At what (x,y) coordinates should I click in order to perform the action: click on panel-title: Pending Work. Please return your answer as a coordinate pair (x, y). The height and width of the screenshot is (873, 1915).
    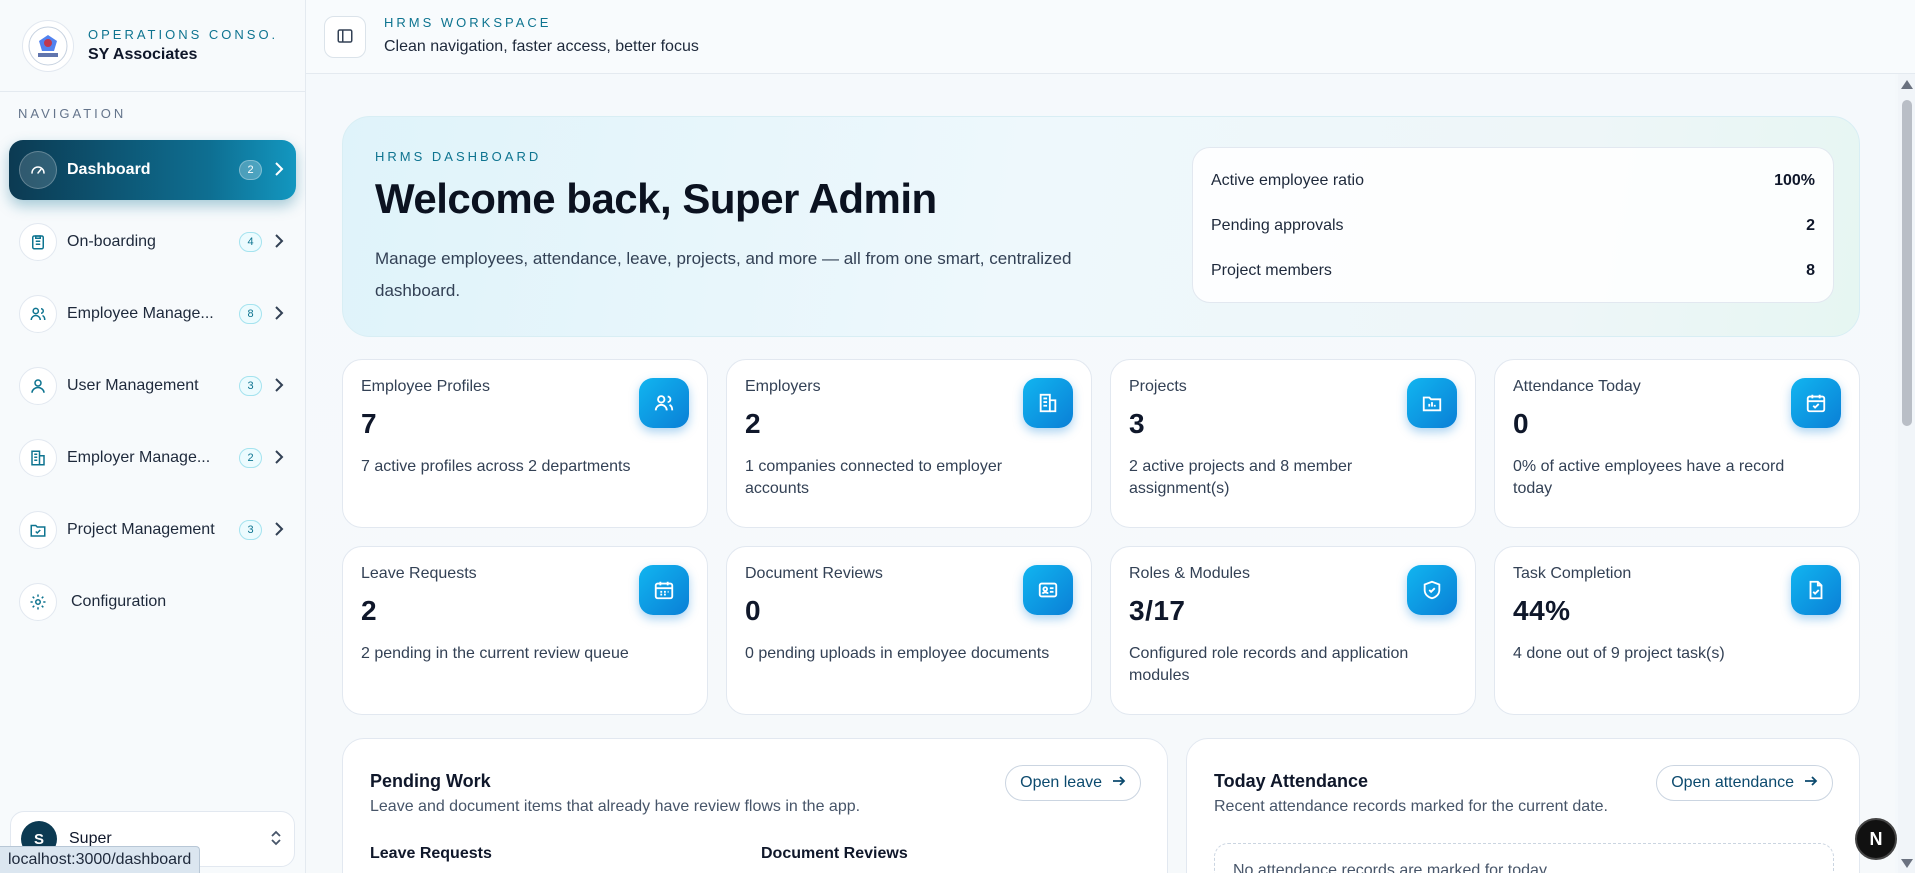
    Looking at the image, I should click on (430, 781).